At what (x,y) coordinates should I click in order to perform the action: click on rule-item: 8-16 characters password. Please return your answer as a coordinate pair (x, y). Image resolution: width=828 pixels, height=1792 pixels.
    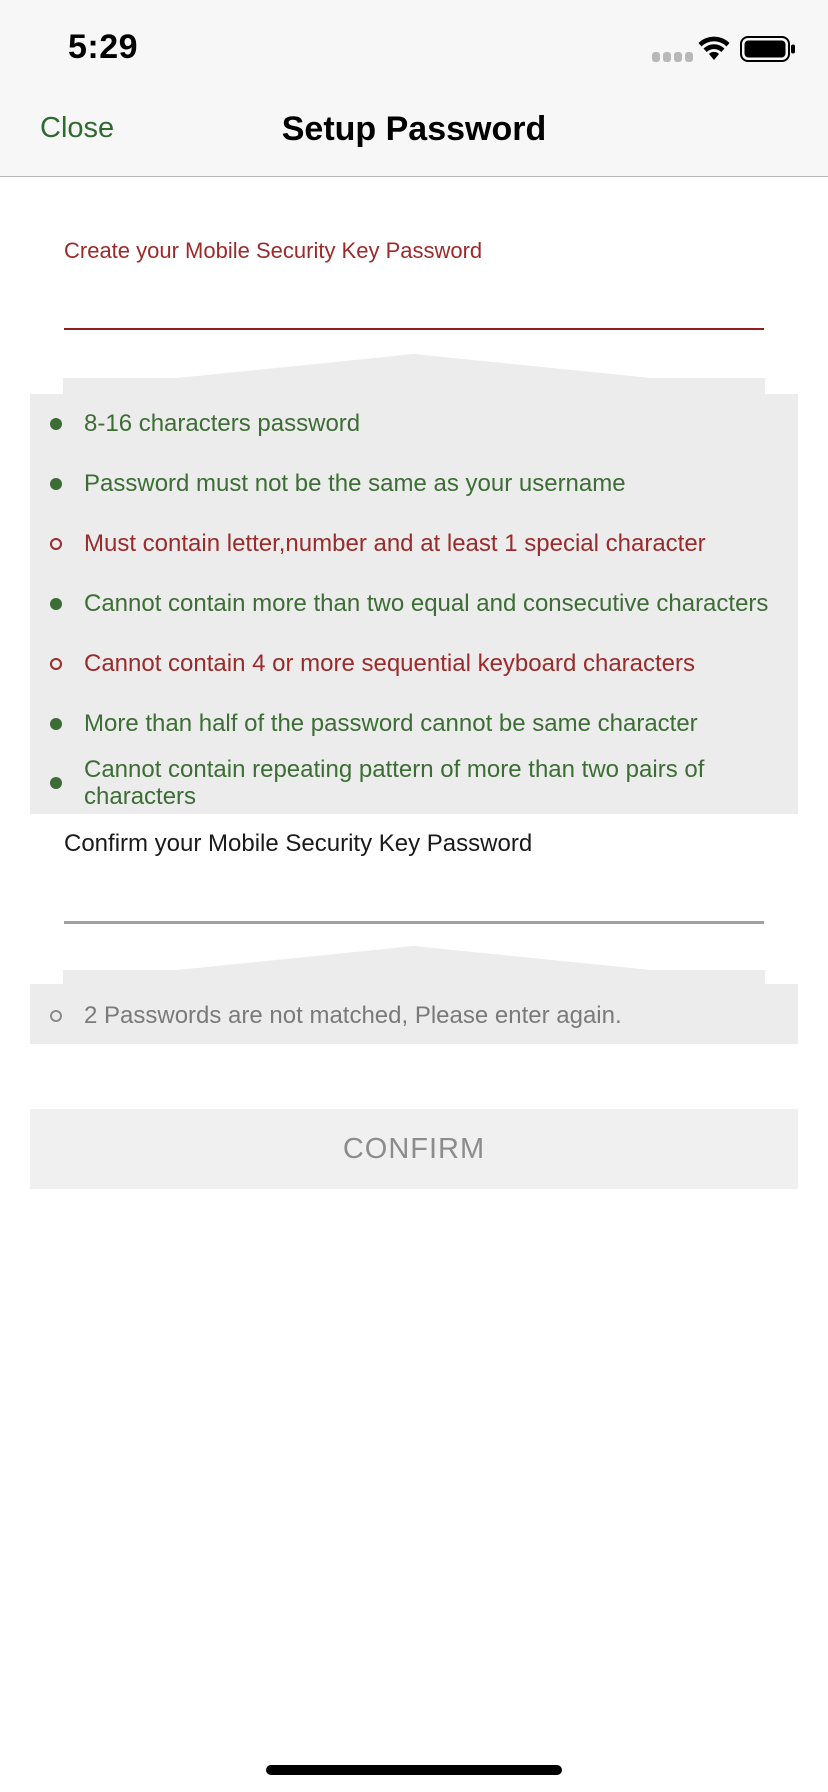
    Looking at the image, I should click on (410, 423).